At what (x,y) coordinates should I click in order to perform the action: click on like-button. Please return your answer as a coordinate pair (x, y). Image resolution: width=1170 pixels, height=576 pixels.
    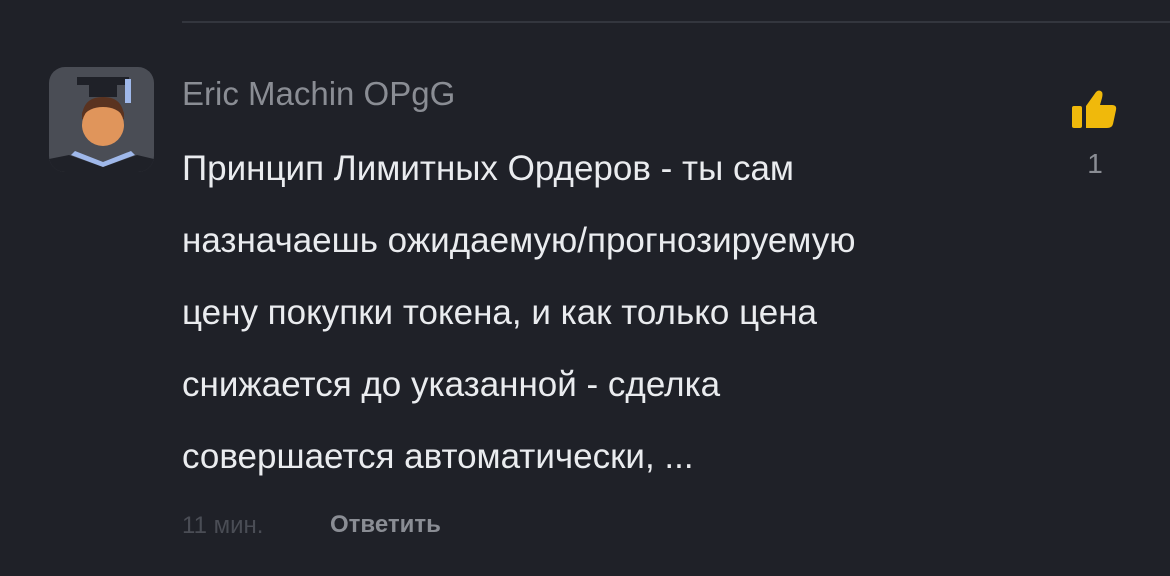
    Looking at the image, I should click on (1095, 110).